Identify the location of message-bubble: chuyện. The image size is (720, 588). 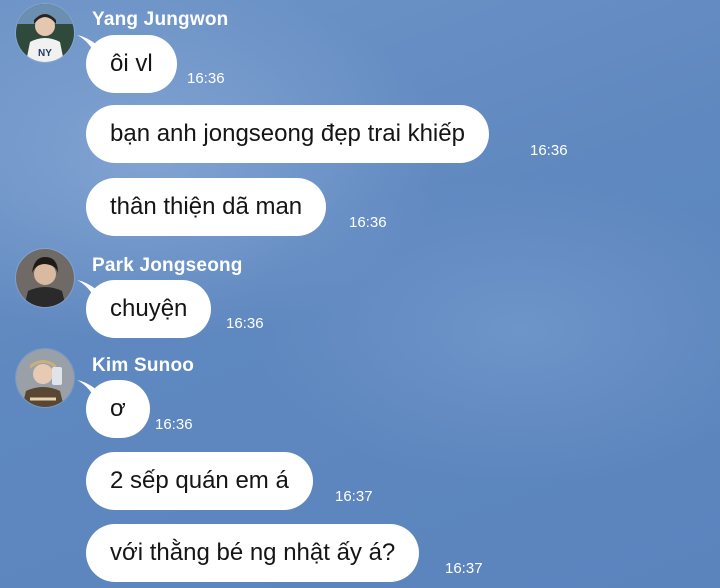
(149, 309).